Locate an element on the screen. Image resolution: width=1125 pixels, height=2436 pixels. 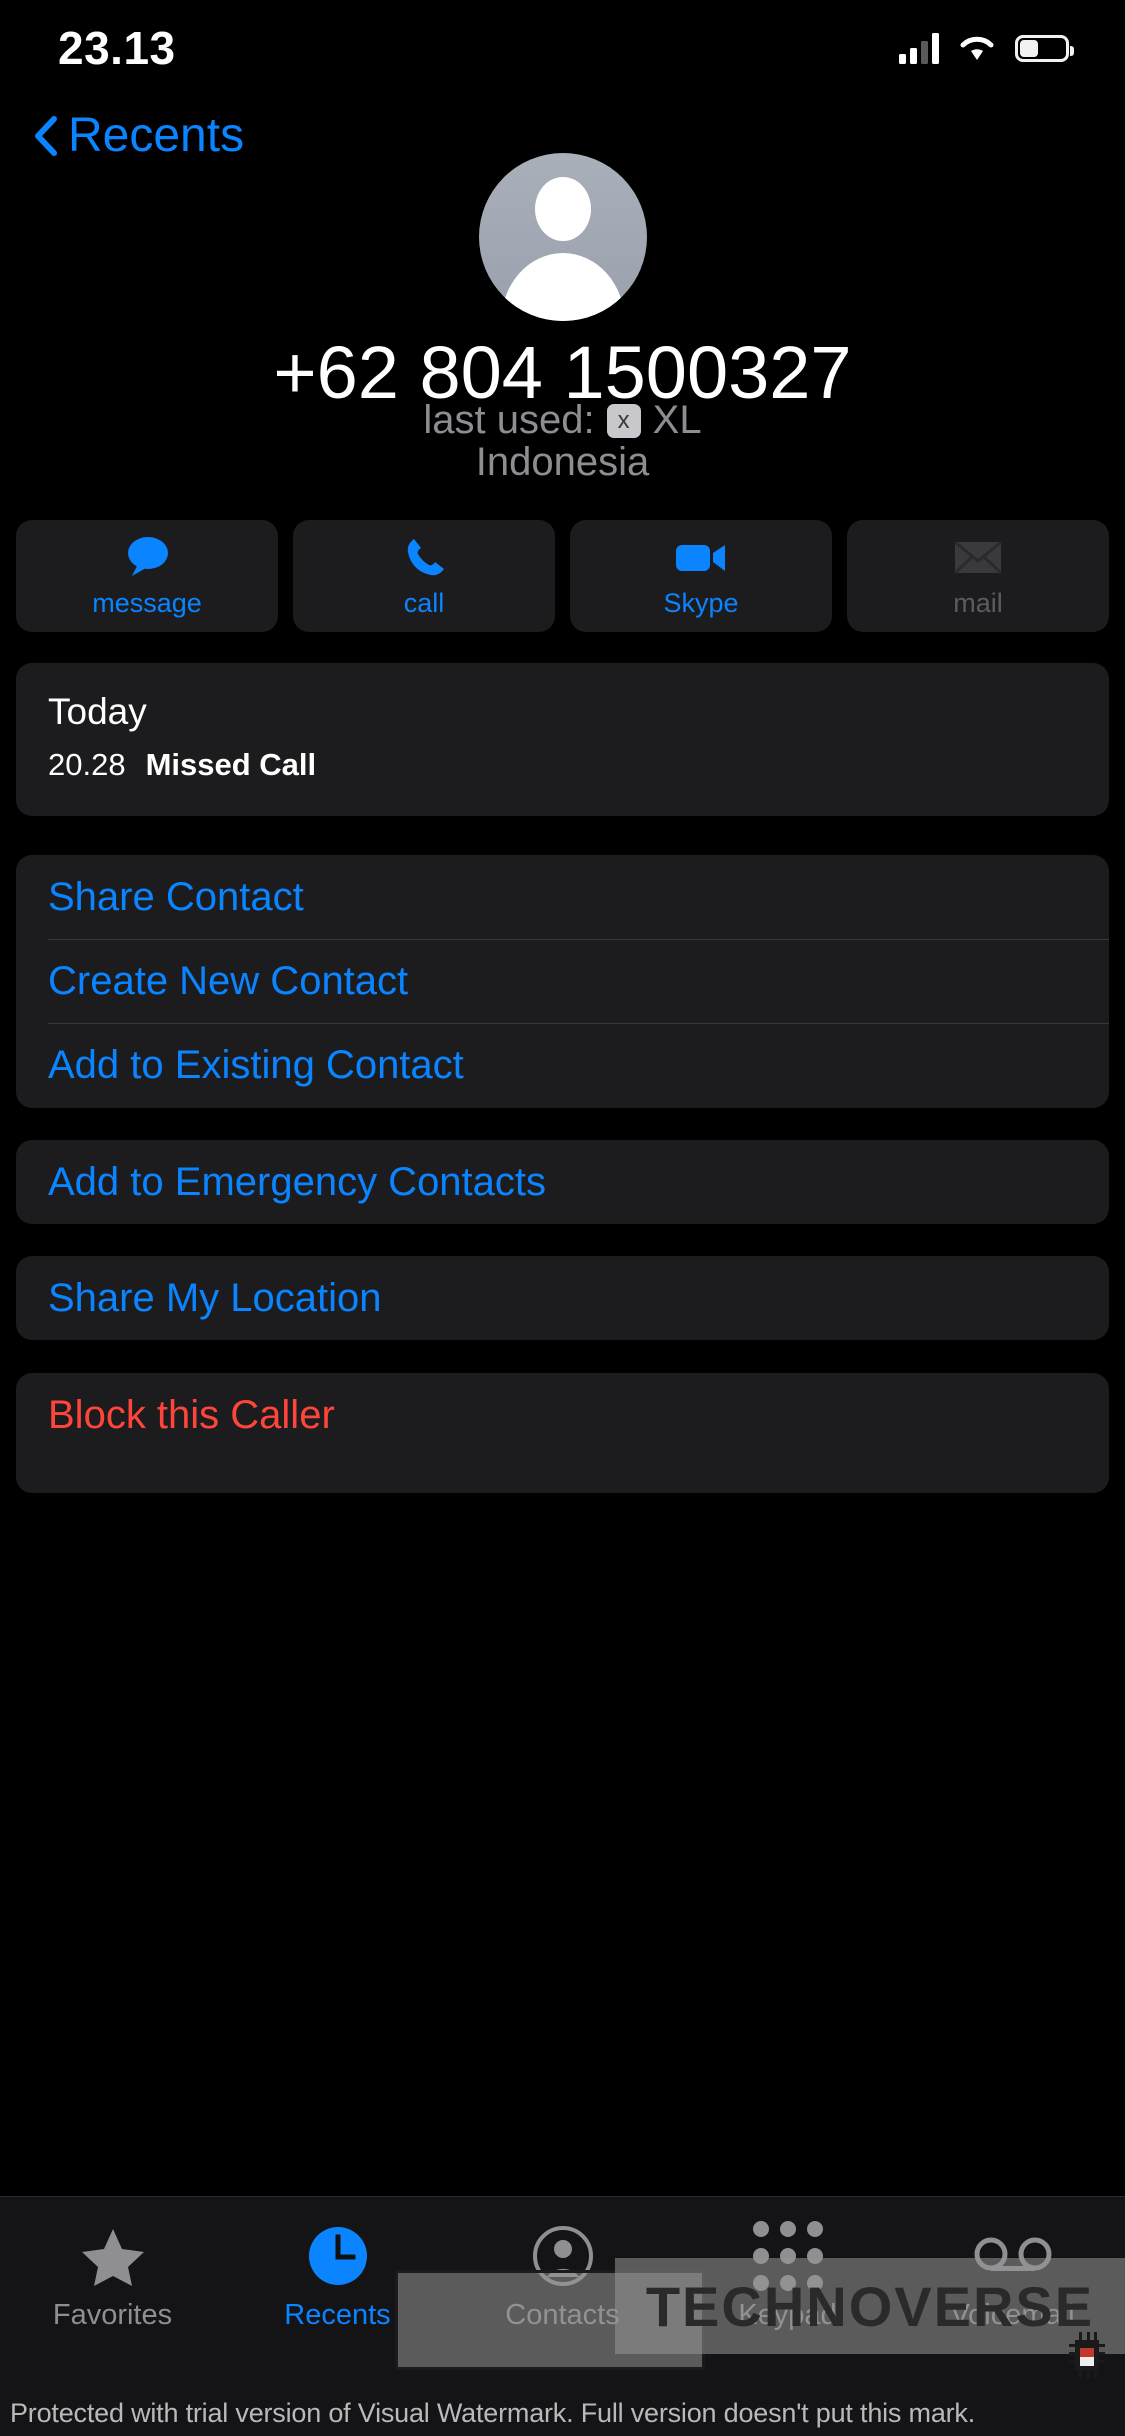
share-my-location-row: Share My Location is located at coordinates (562, 1298).